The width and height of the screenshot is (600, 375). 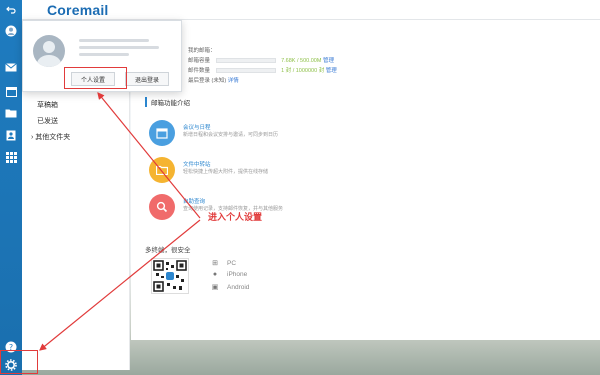 I want to click on feature-title: 自助查询, so click(x=194, y=202).